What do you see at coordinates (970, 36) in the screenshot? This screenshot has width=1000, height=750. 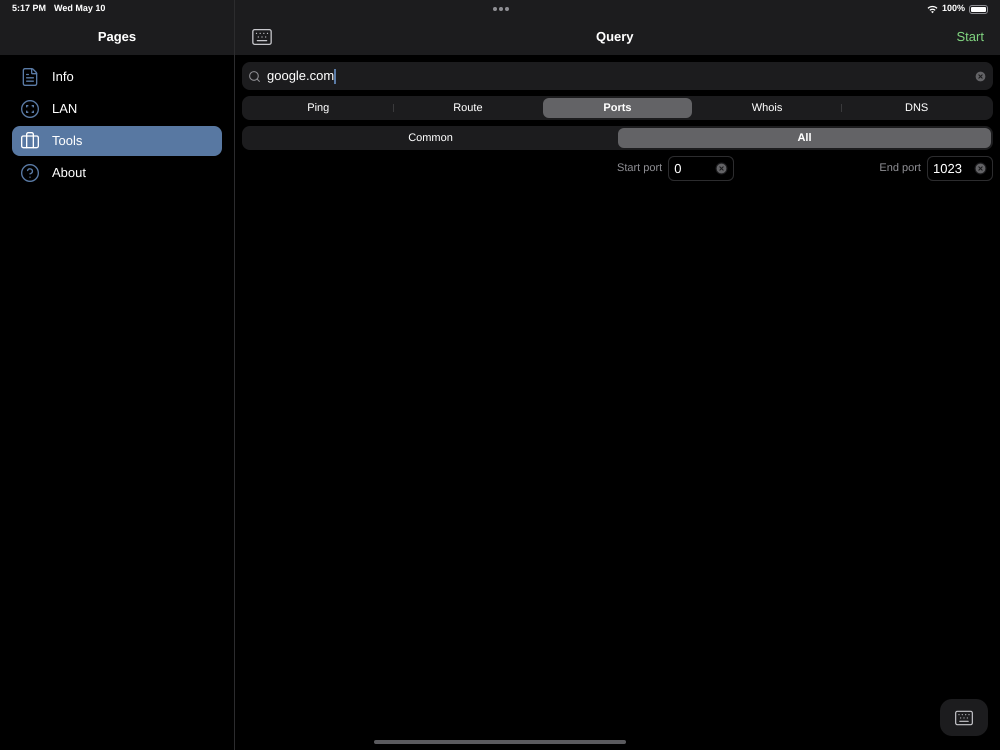 I see `start-button: Start` at bounding box center [970, 36].